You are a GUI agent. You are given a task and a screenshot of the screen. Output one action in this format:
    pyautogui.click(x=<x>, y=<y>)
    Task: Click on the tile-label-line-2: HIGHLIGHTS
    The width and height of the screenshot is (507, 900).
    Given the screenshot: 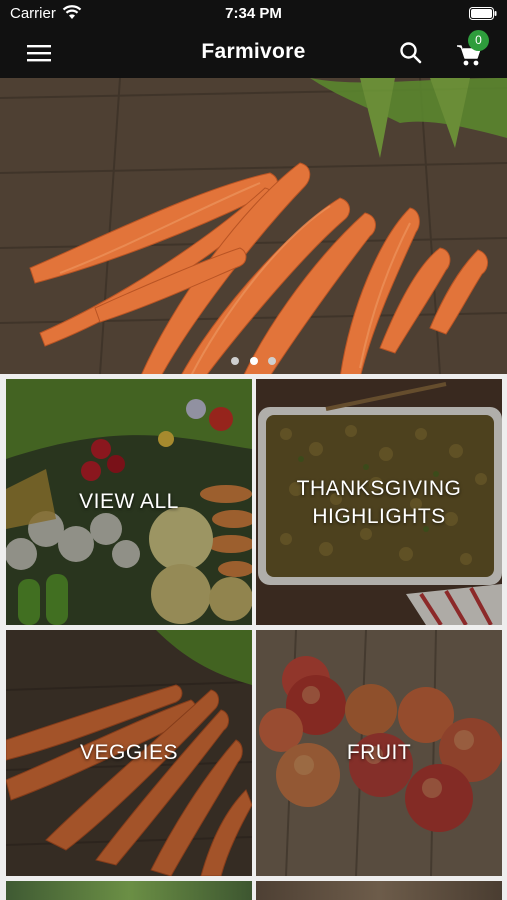 What is the action you would take?
    pyautogui.click(x=379, y=516)
    